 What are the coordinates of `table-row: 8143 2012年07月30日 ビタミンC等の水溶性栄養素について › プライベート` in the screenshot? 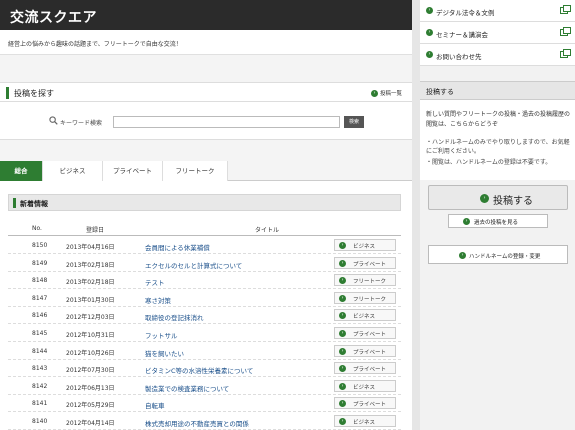 It's located at (204, 369).